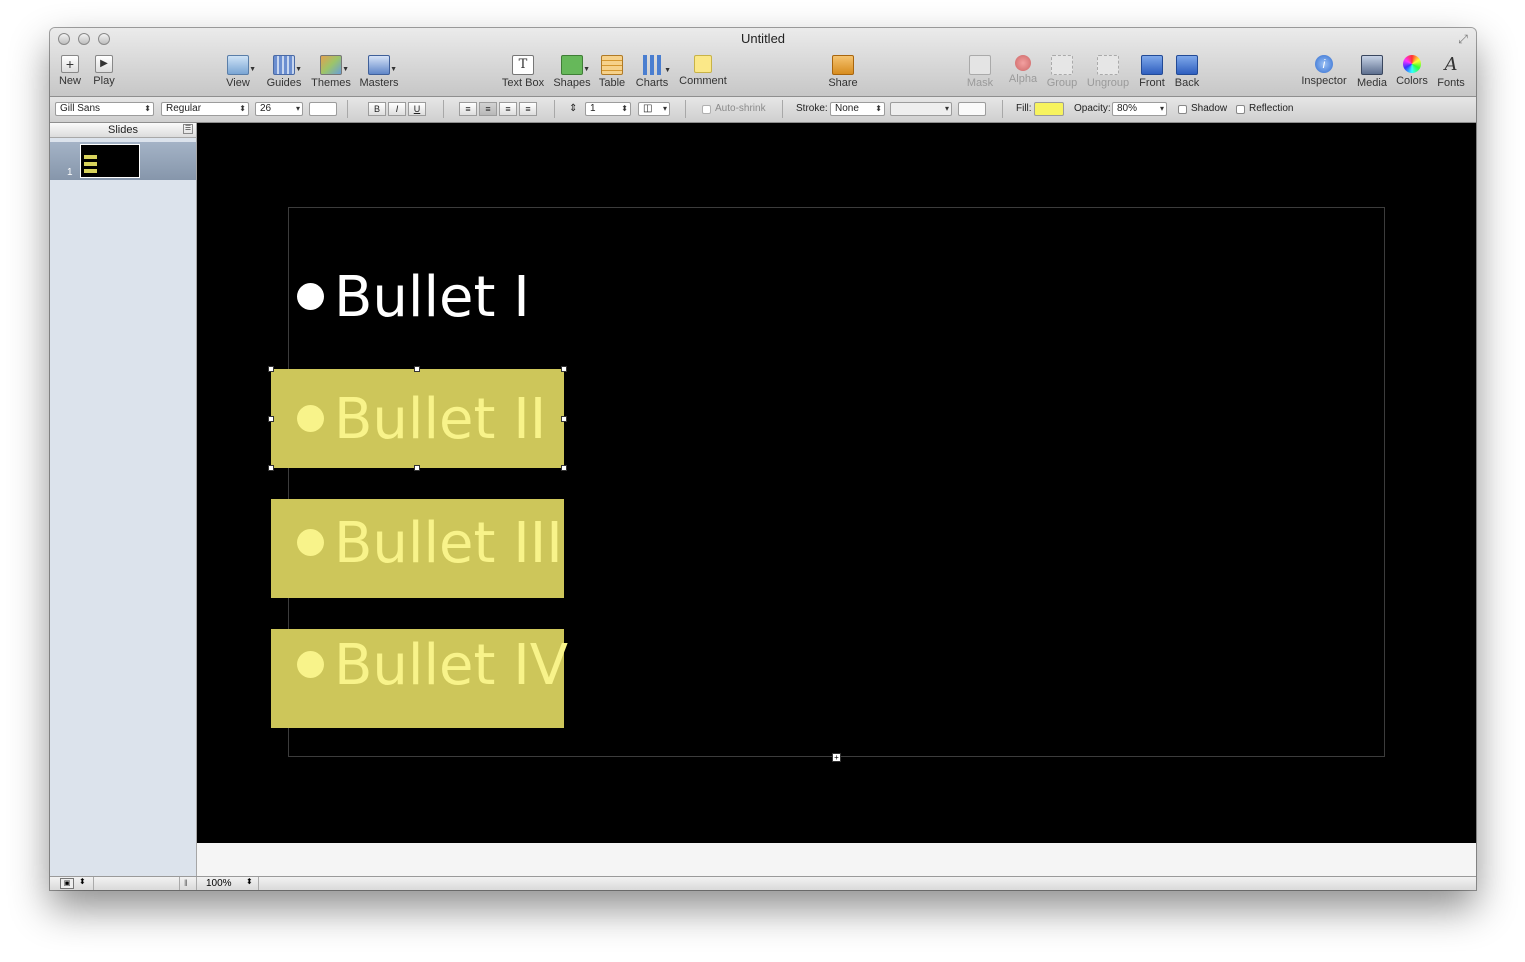 The width and height of the screenshot is (1525, 962). Describe the element at coordinates (612, 74) in the screenshot. I see `table-button: Table` at that location.